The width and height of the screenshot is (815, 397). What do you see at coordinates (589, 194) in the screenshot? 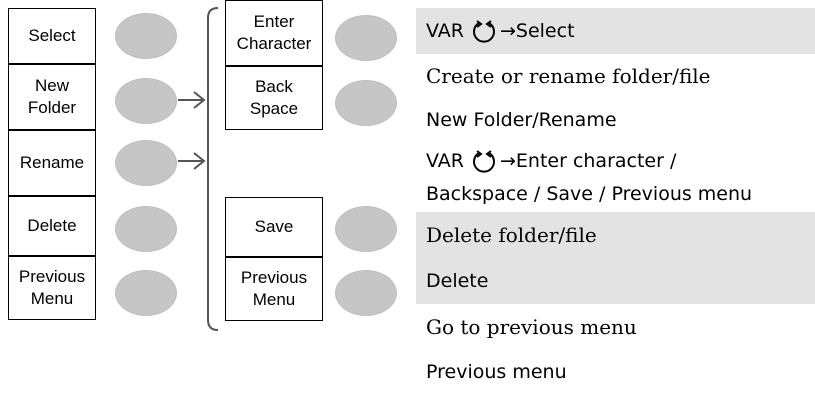
I see `rename-description-line2: Backspace / Save / Previous menu` at bounding box center [589, 194].